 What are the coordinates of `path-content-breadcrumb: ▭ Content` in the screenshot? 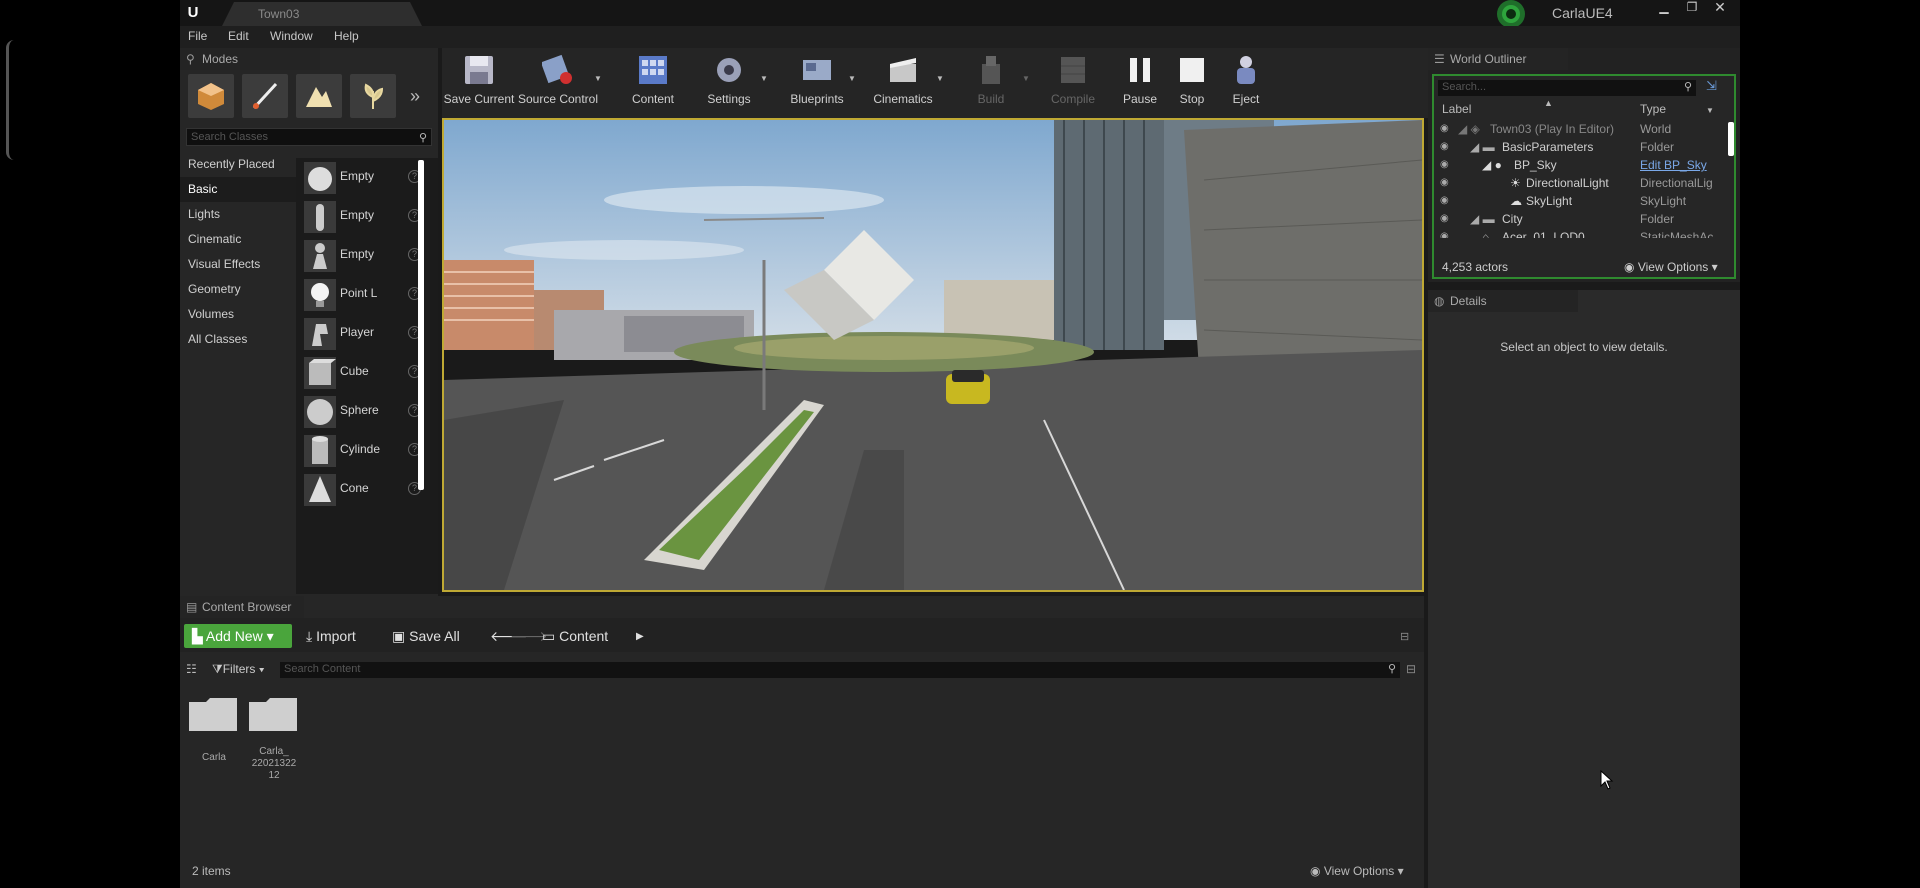 It's located at (575, 636).